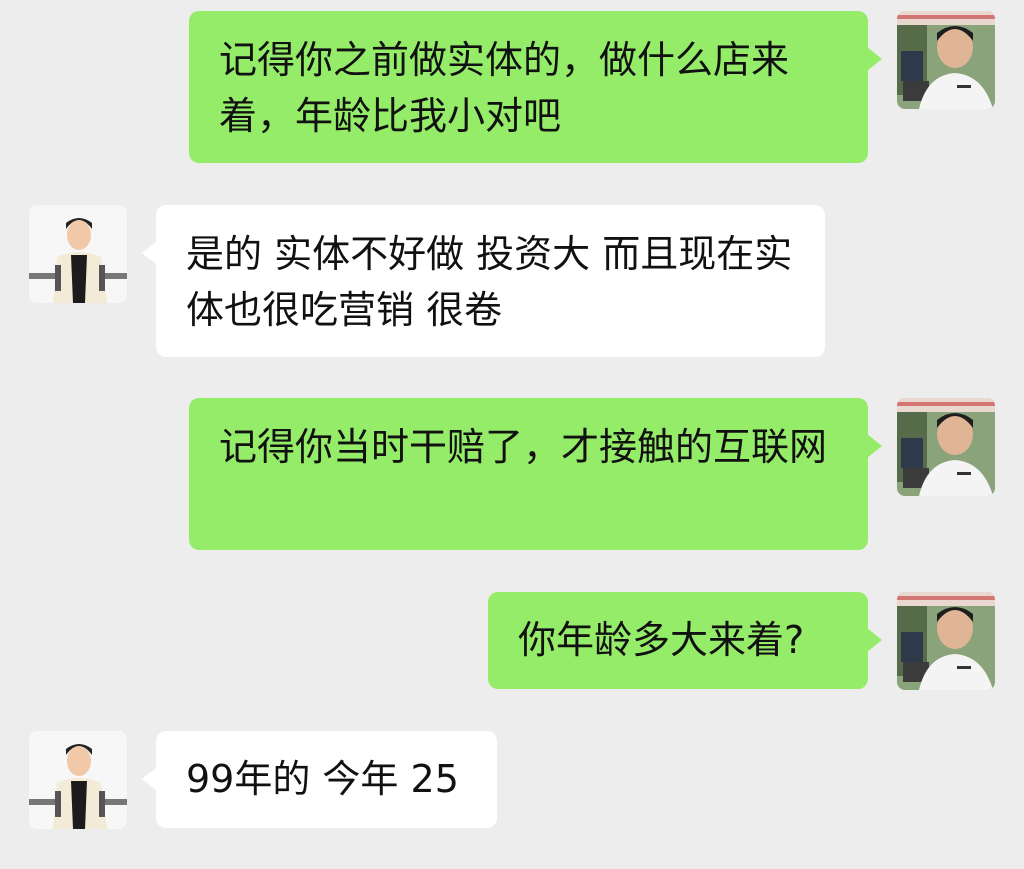  What do you see at coordinates (489, 282) in the screenshot?
I see `message-text: 是的 实体不好做 投资大 而且现在实体也很吃营销 很卷` at bounding box center [489, 282].